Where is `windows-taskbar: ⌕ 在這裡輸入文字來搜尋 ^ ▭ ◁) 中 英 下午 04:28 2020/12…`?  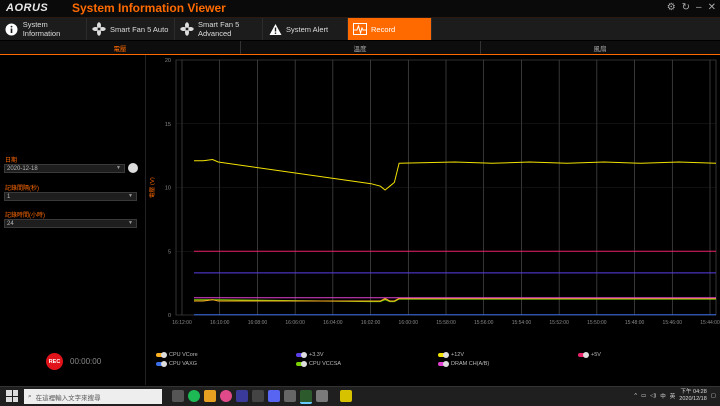 windows-taskbar: ⌕ 在這裡輸入文字來搜尋 ^ ▭ ◁) 中 英 下午 04:28 2020/12… is located at coordinates (360, 396).